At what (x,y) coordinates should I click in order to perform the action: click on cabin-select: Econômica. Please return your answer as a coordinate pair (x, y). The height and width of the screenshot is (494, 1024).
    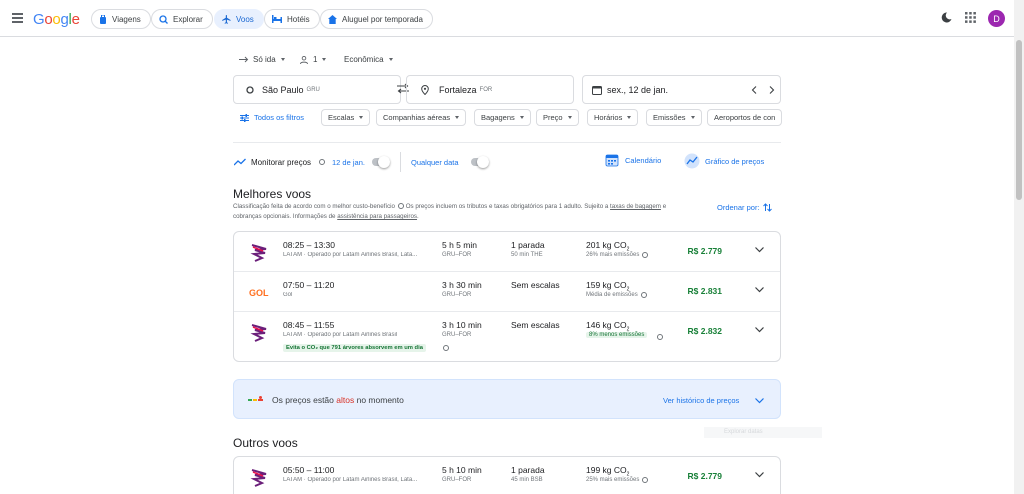
    Looking at the image, I should click on (368, 59).